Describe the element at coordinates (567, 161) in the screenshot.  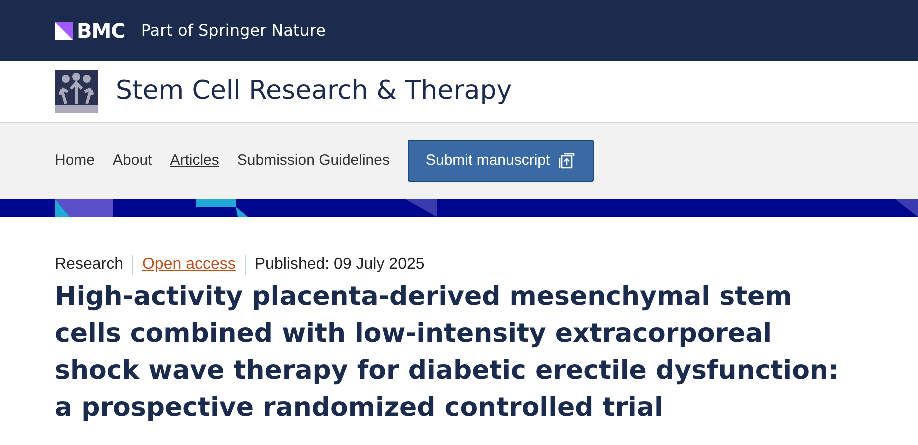
I see `upload-icon` at that location.